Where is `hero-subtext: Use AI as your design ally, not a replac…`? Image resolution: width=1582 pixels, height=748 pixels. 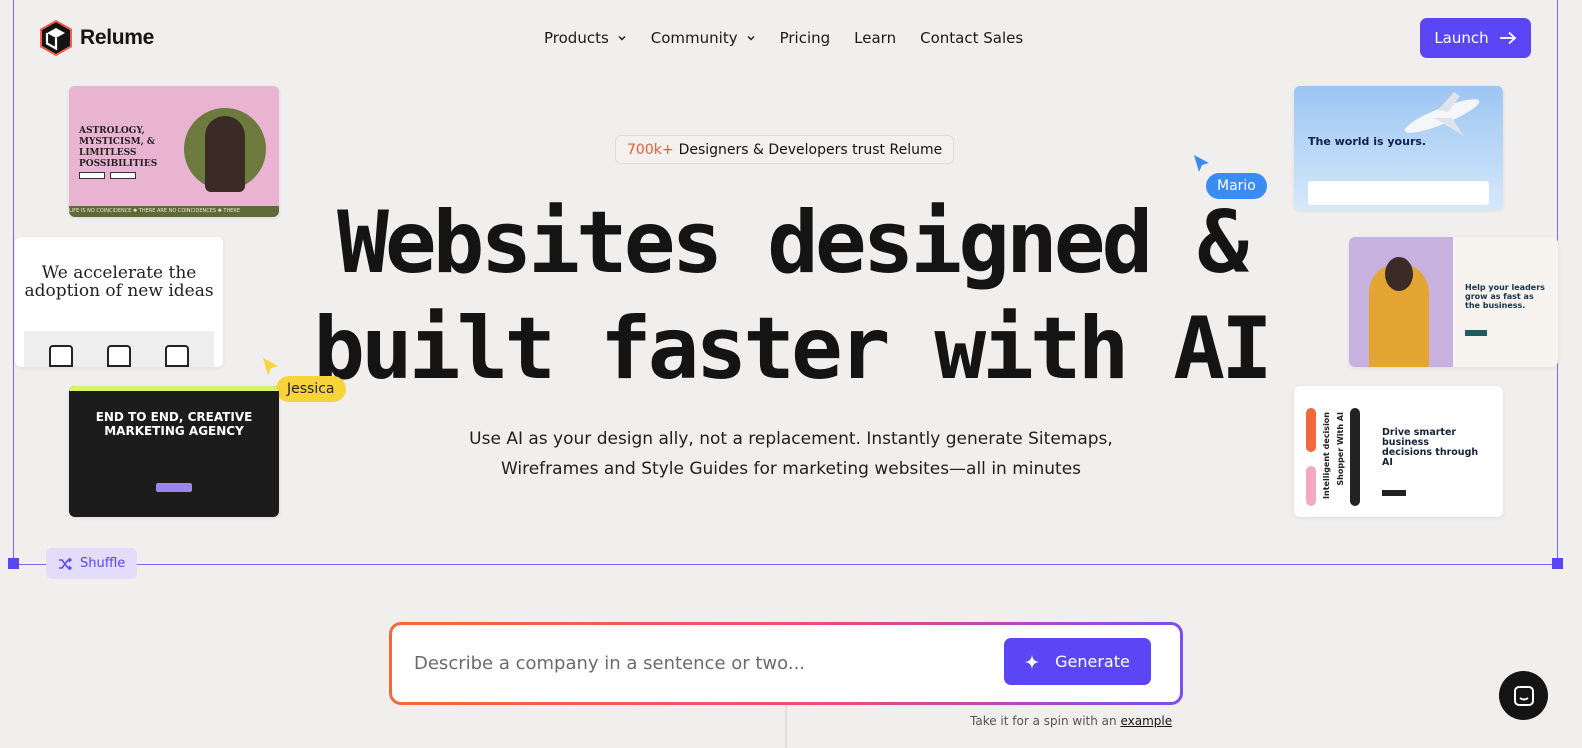
hero-subtext: Use AI as your design ally, not a replac… is located at coordinates (791, 454).